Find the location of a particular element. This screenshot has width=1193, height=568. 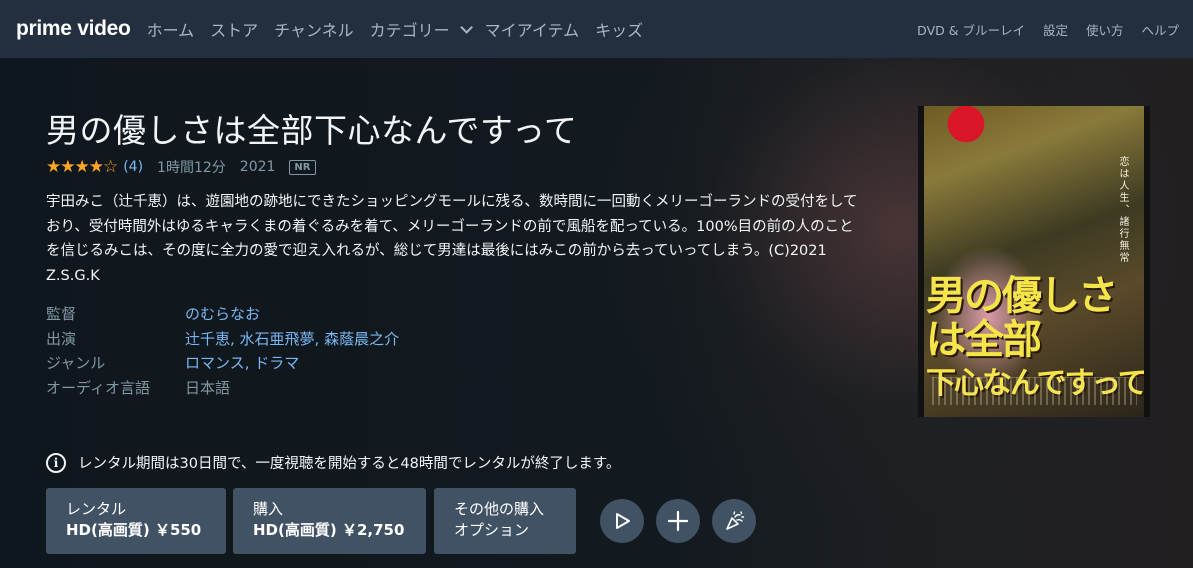

poster-frame is located at coordinates (1034, 261).